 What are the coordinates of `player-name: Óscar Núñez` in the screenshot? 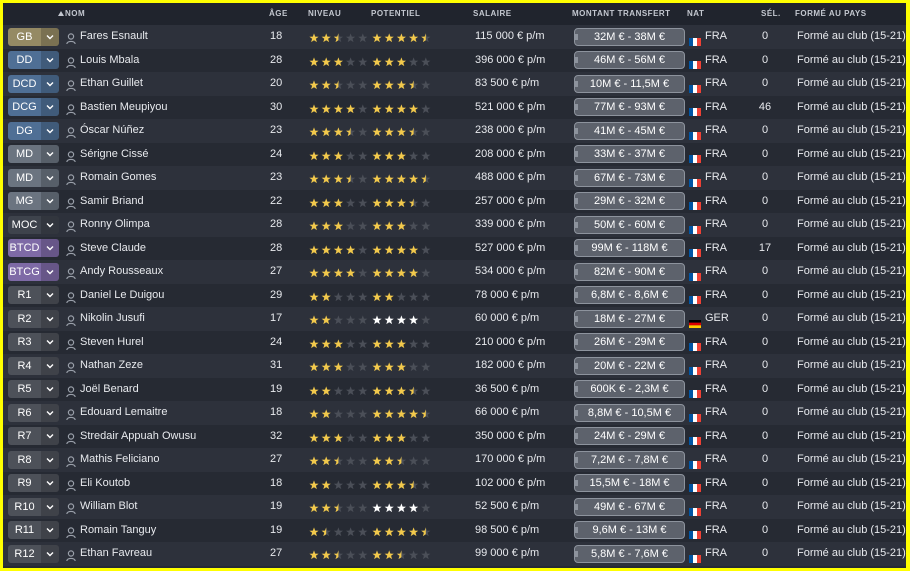 It's located at (112, 131).